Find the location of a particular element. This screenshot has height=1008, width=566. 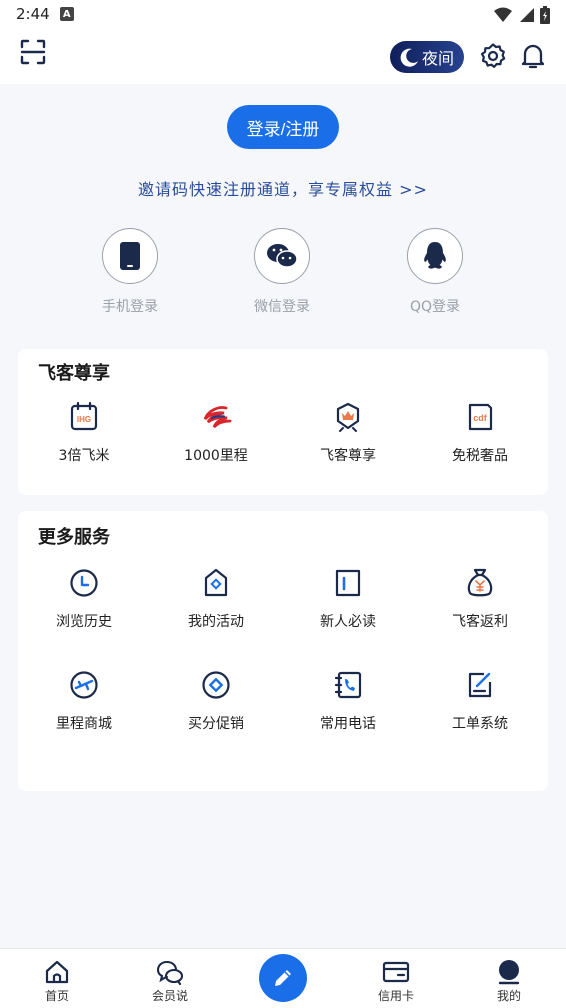

bell-icon is located at coordinates (533, 56).